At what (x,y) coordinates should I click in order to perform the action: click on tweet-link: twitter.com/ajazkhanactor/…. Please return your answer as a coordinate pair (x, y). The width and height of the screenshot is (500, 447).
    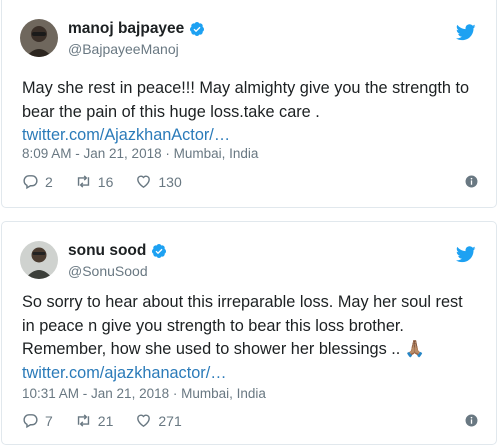
    Looking at the image, I should click on (250, 374).